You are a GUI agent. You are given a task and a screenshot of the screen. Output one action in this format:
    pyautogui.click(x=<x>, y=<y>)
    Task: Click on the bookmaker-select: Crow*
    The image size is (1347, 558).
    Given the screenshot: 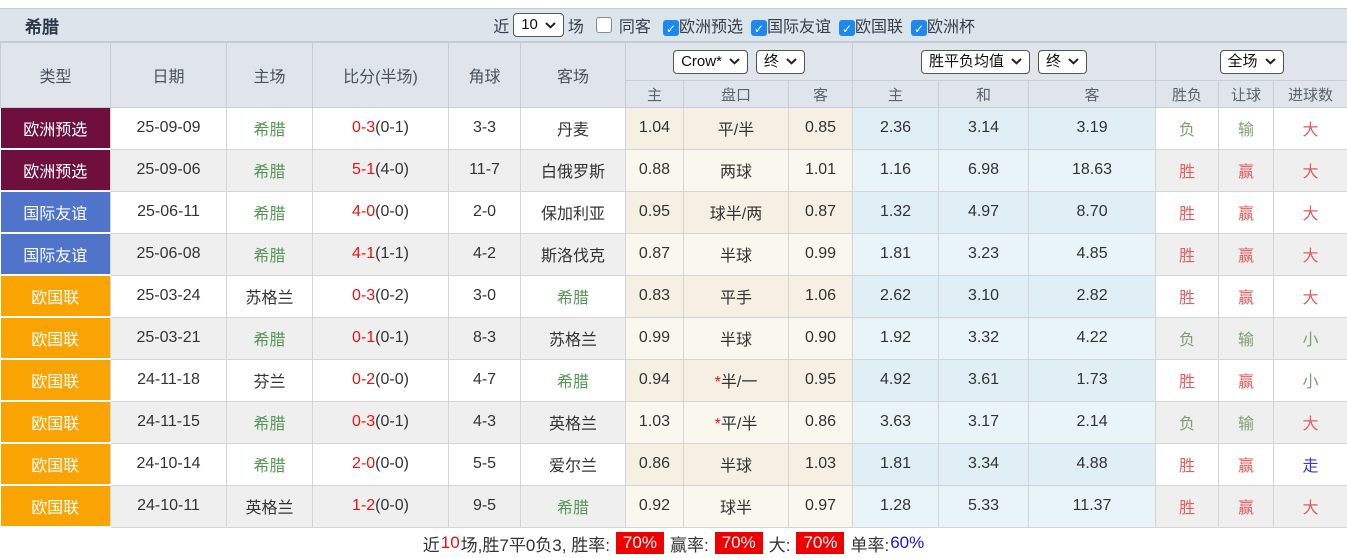 What is the action you would take?
    pyautogui.click(x=710, y=62)
    